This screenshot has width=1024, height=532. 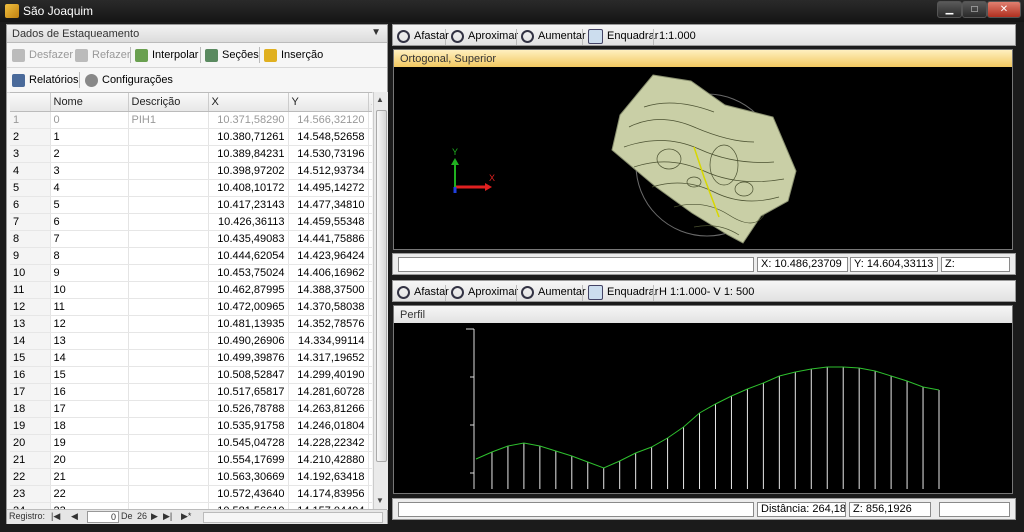 What do you see at coordinates (380, 99) in the screenshot?
I see `scroll-up-icon: ▲` at bounding box center [380, 99].